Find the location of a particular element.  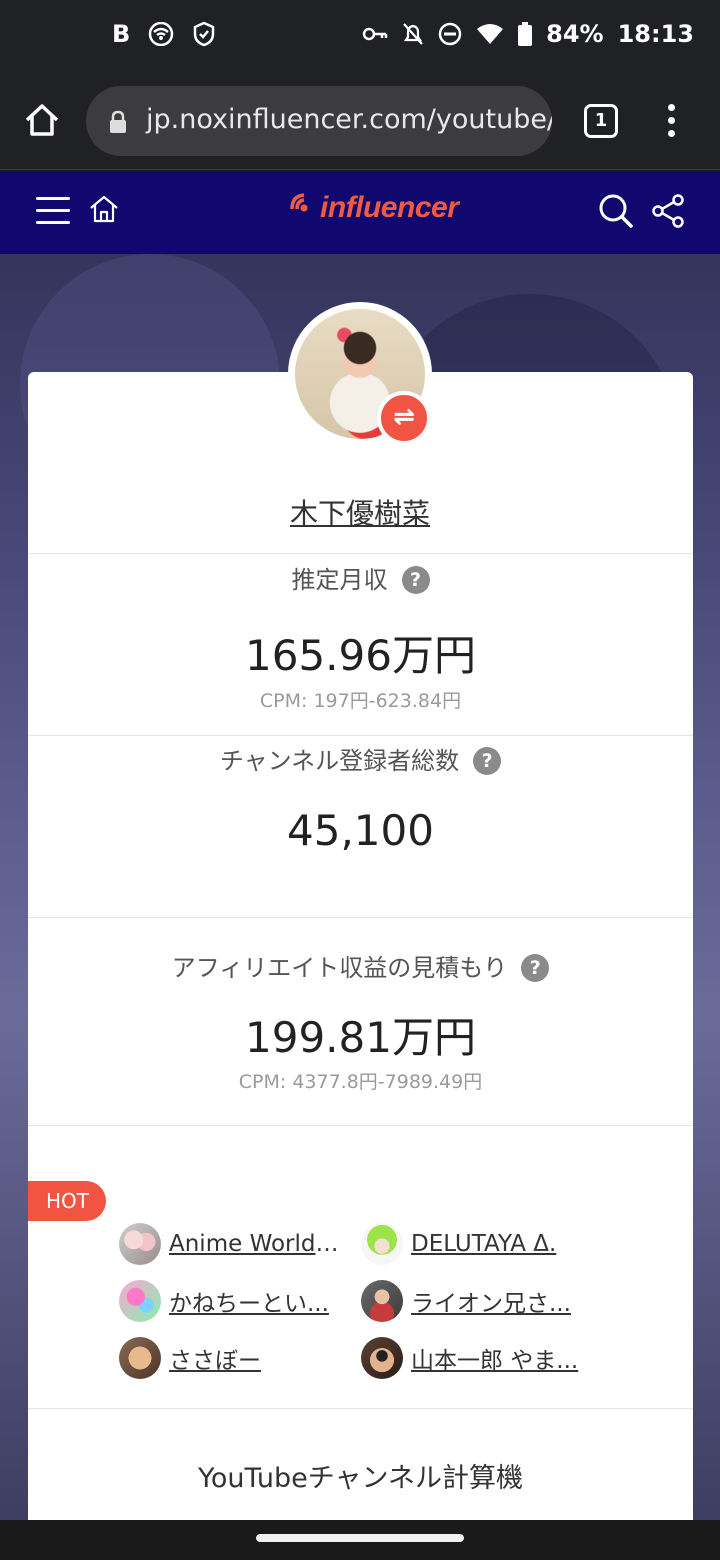

monthly-earnings-value: 165.96万円 is located at coordinates (360, 655).